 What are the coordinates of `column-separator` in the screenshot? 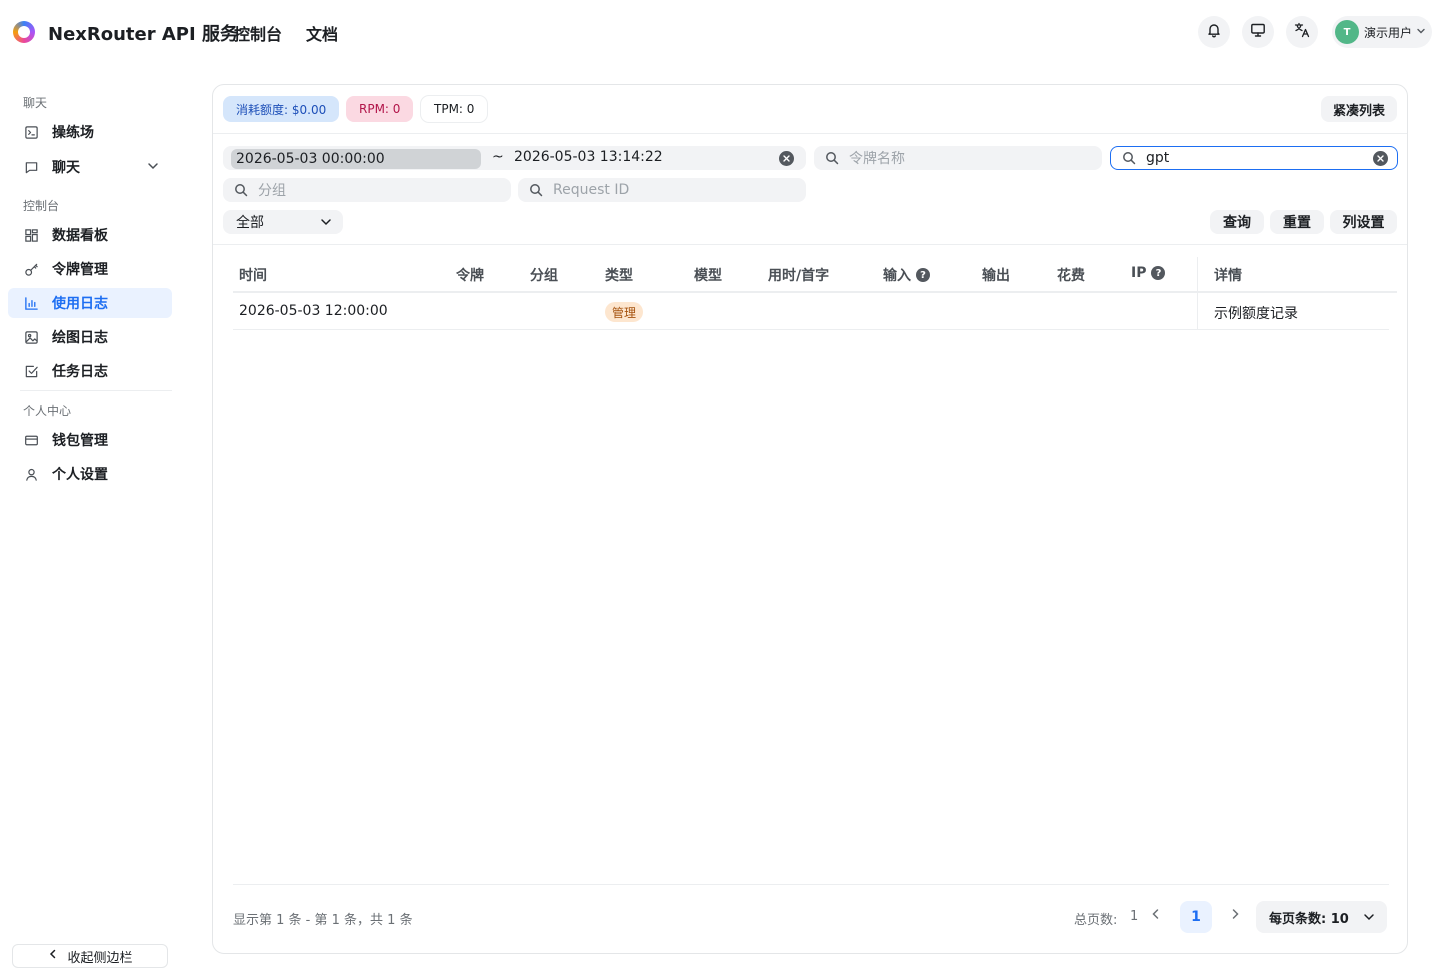 It's located at (1197, 293).